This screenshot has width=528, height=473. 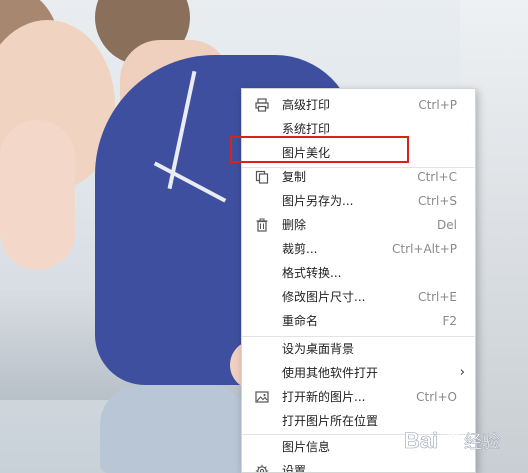 What do you see at coordinates (306, 447) in the screenshot?
I see `menu-item-label: 图片信息` at bounding box center [306, 447].